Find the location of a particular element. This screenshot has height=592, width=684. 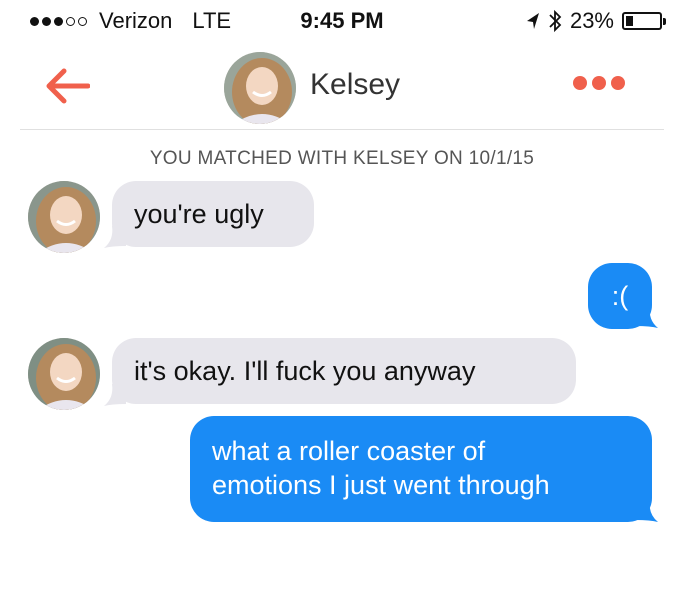

status-bar-right: 23% is located at coordinates (596, 21).